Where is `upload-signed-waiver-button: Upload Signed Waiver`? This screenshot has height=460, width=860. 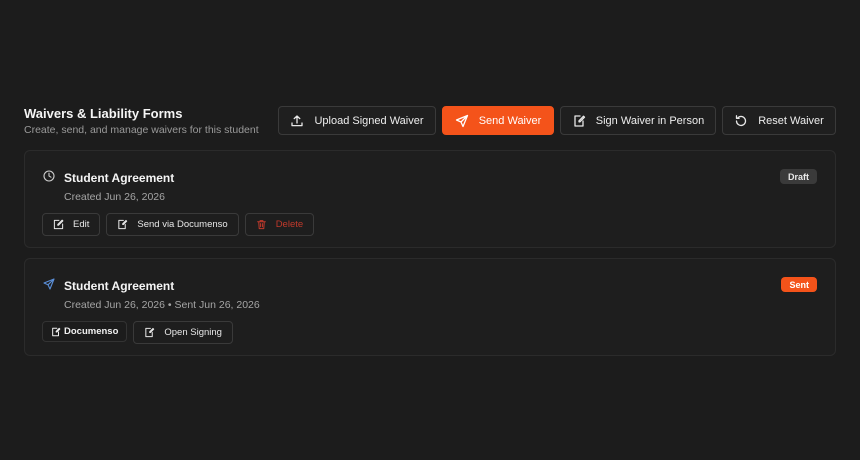
upload-signed-waiver-button: Upload Signed Waiver is located at coordinates (357, 120).